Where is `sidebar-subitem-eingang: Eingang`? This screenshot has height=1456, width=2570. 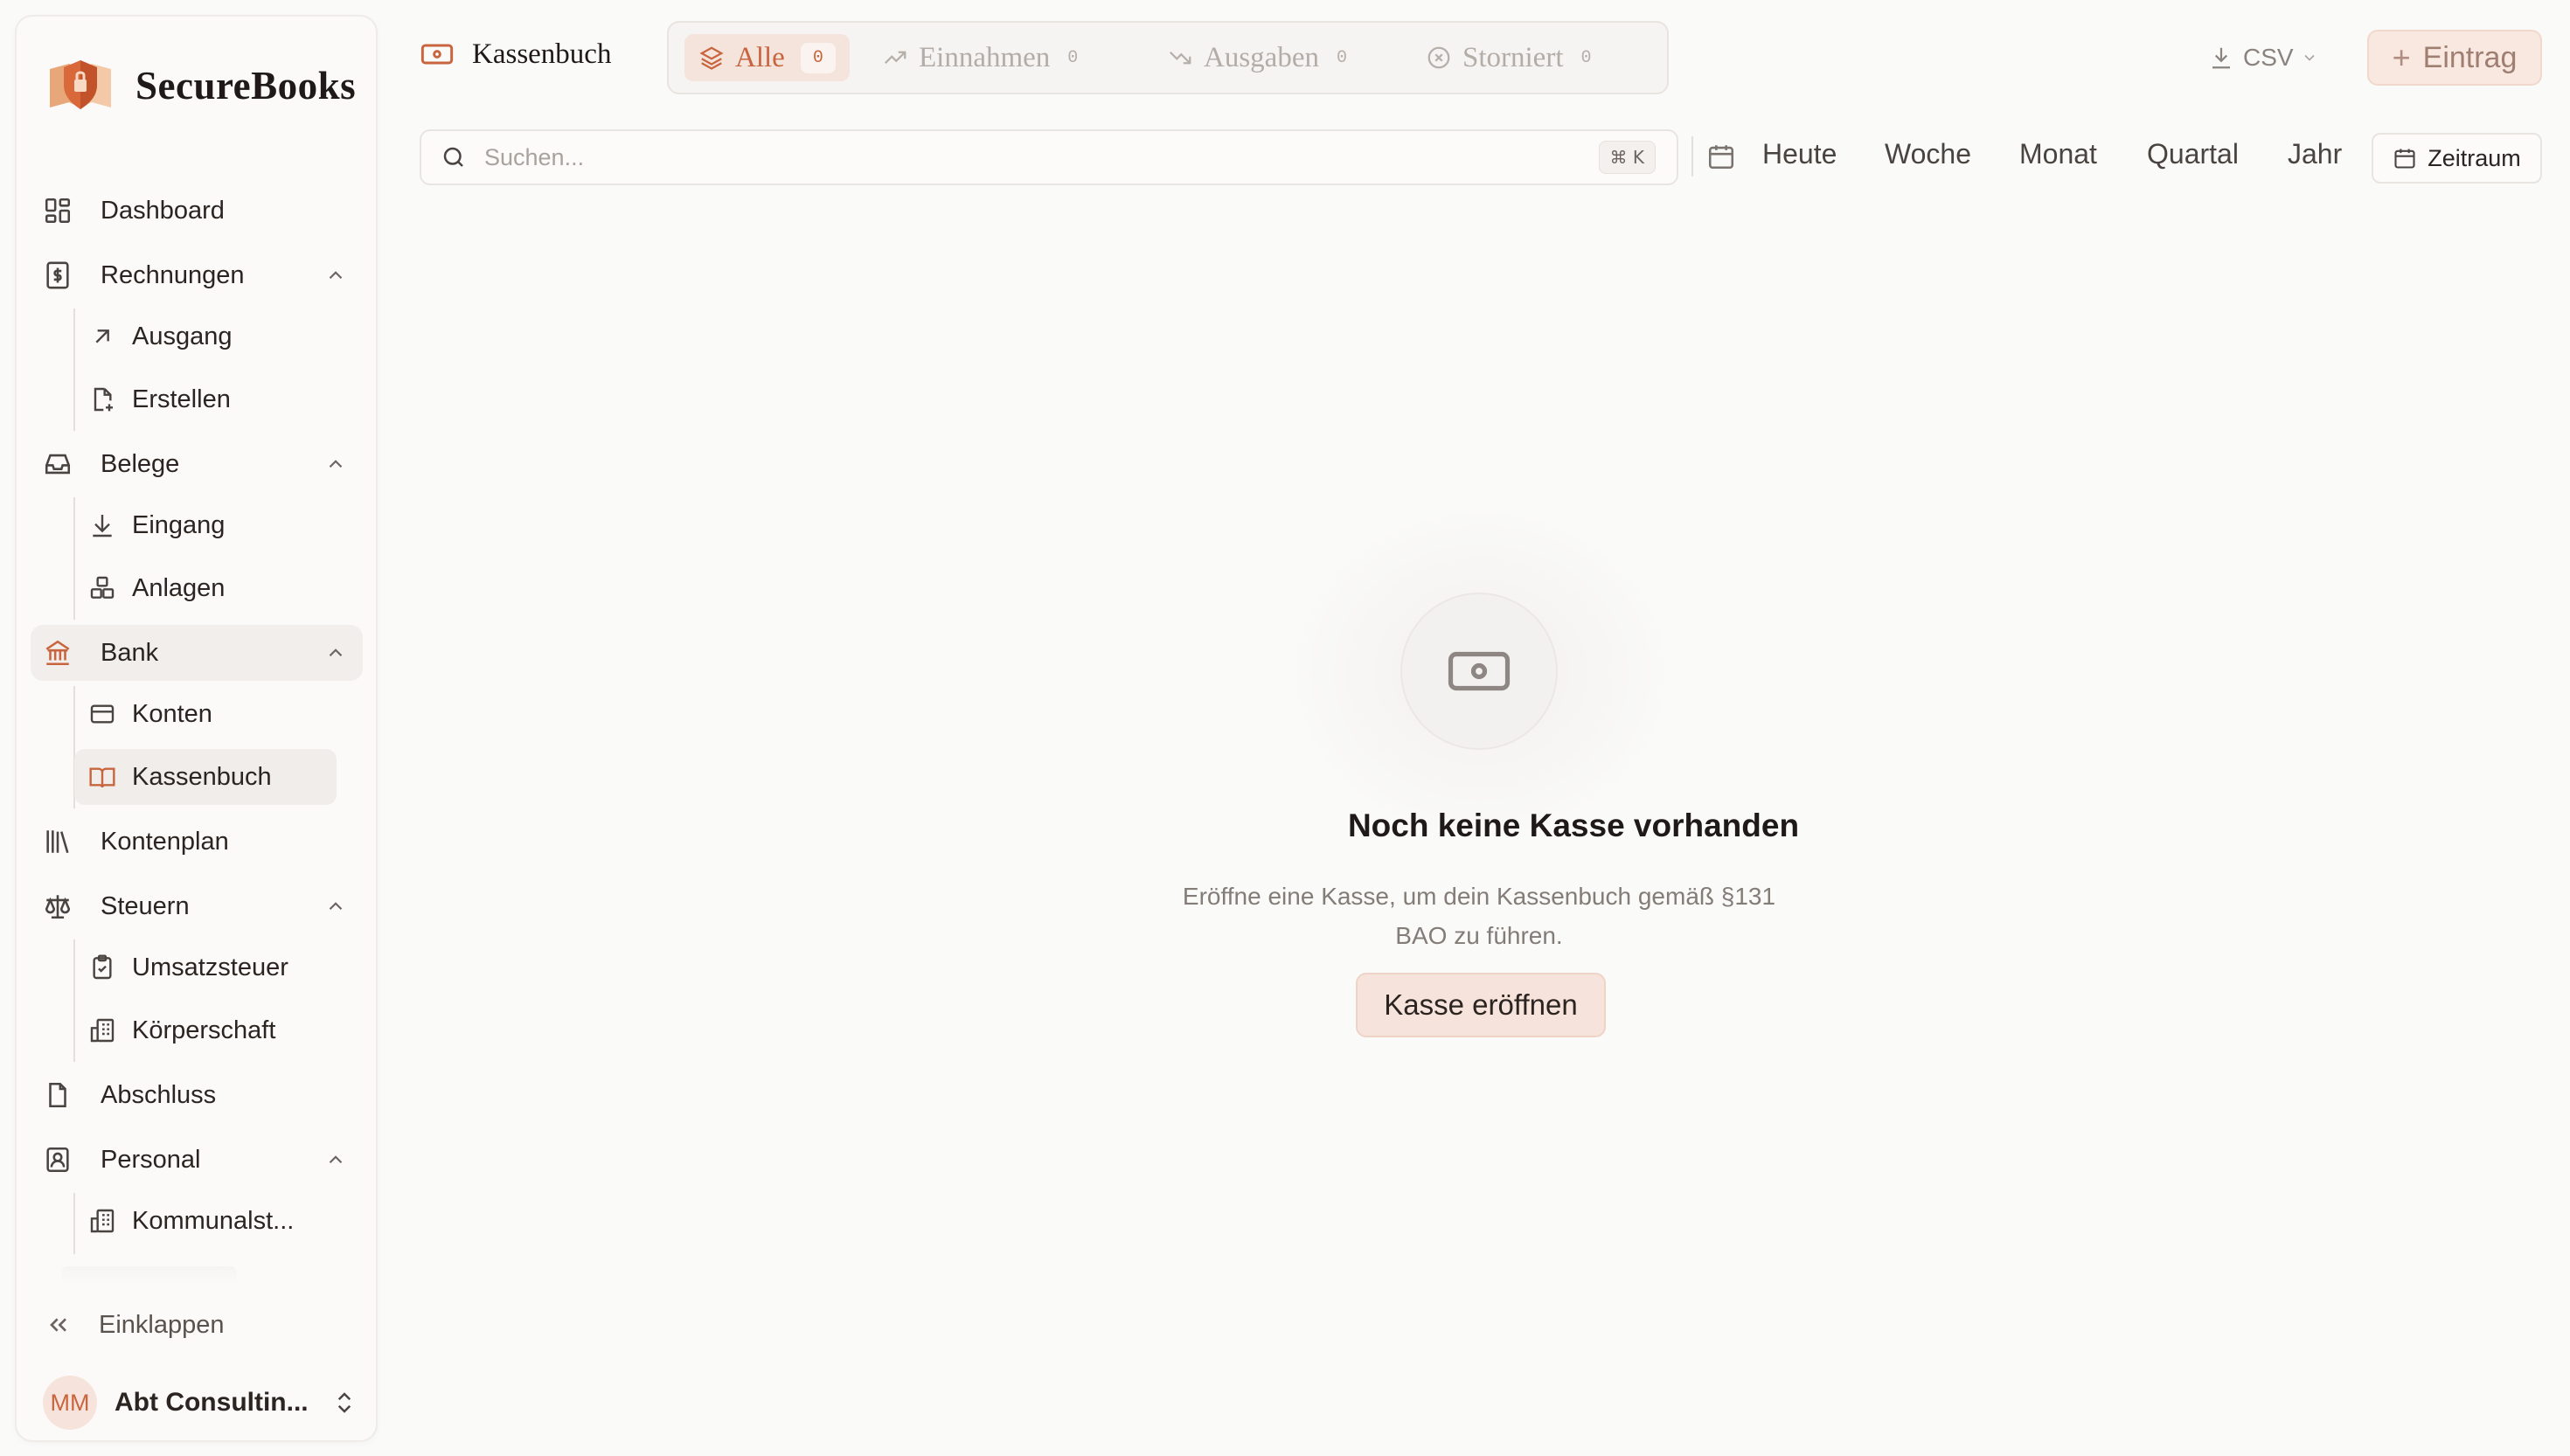 sidebar-subitem-eingang: Eingang is located at coordinates (191, 525).